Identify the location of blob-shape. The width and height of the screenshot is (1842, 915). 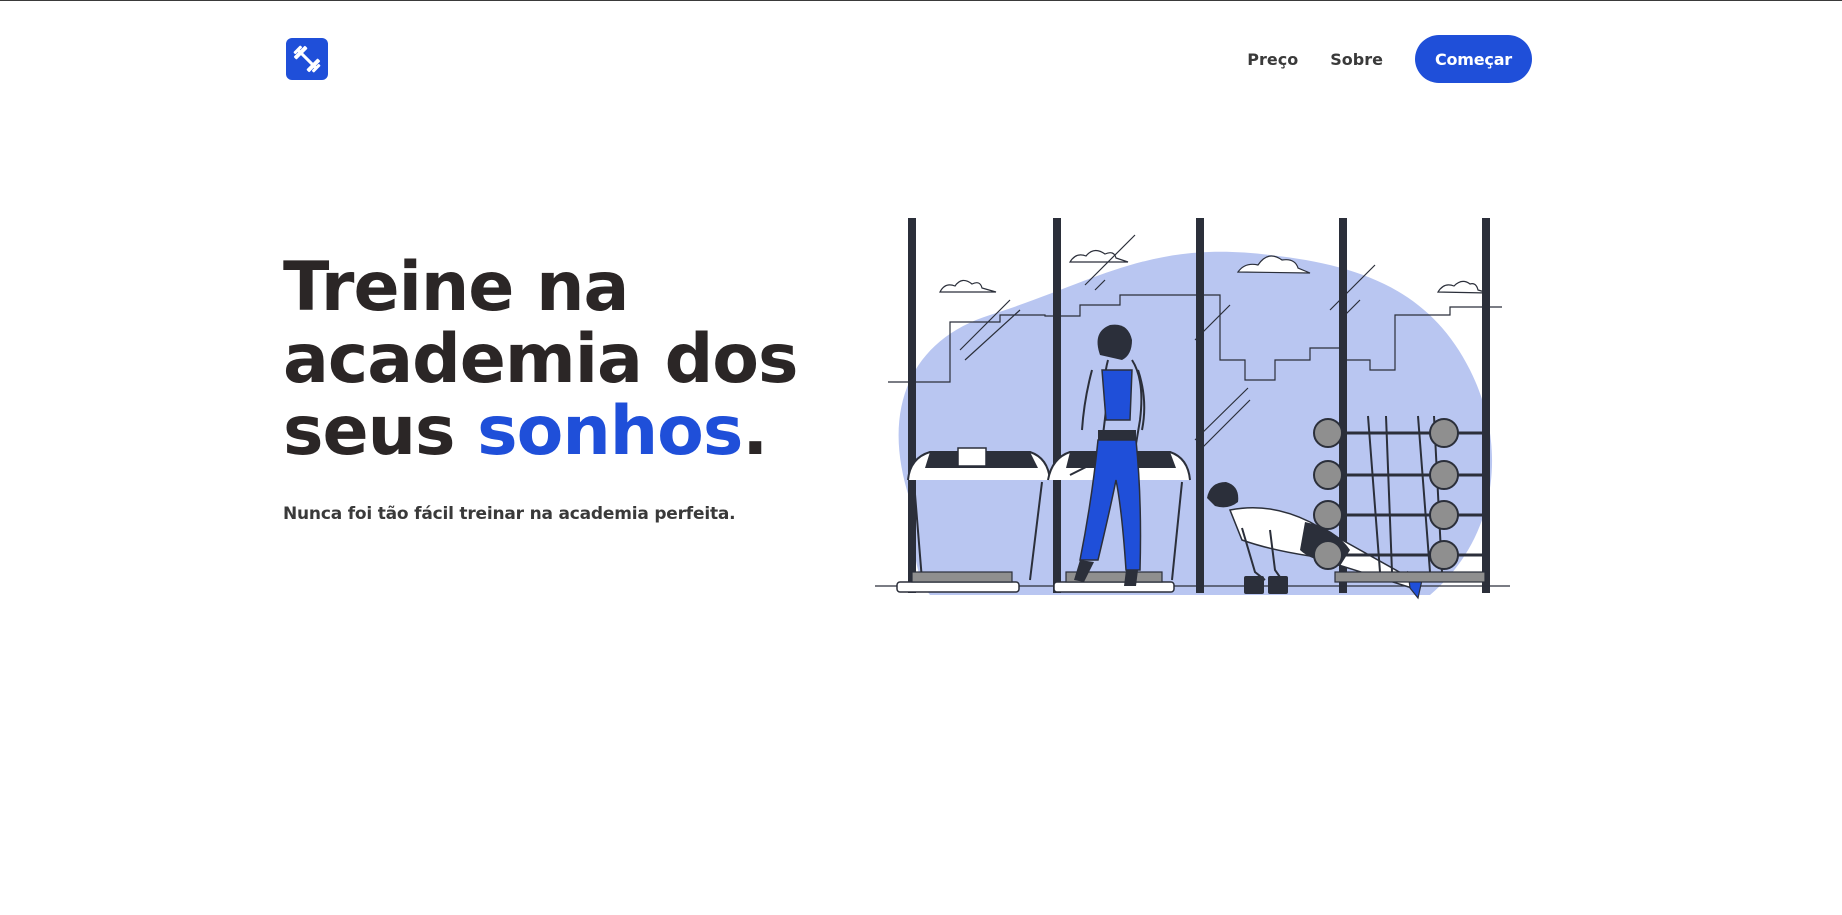
(1195, 423).